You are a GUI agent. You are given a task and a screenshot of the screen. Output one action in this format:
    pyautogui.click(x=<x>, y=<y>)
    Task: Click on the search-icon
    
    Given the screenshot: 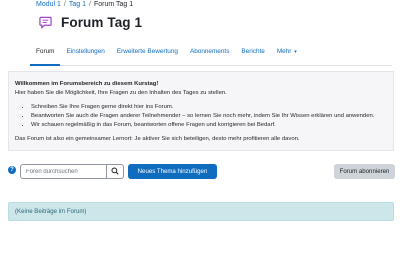 What is the action you would take?
    pyautogui.click(x=115, y=171)
    